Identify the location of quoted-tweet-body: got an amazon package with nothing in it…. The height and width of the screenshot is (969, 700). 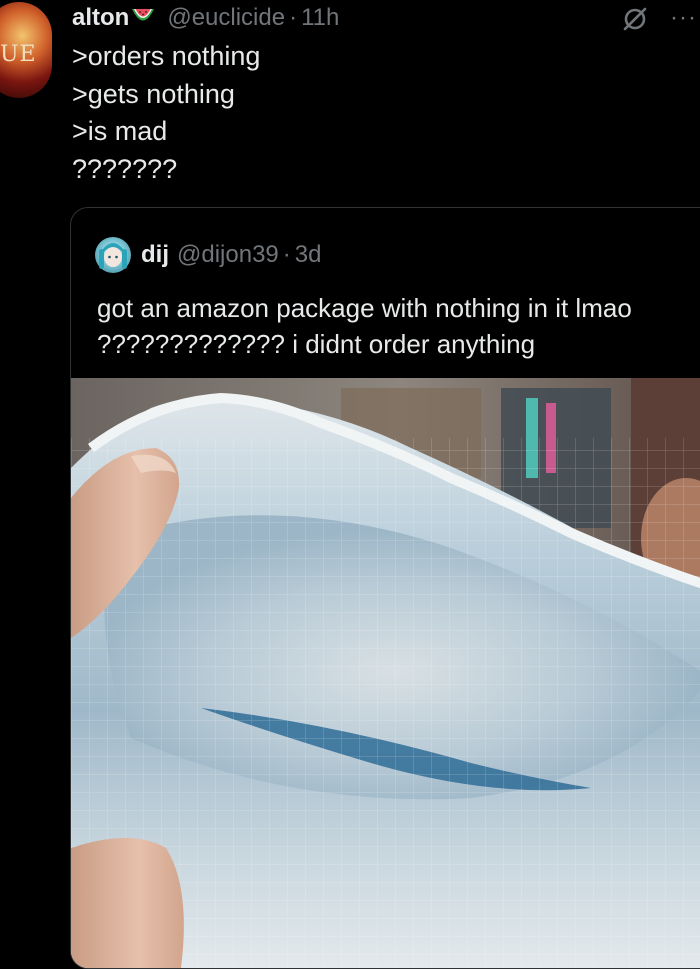
(364, 326).